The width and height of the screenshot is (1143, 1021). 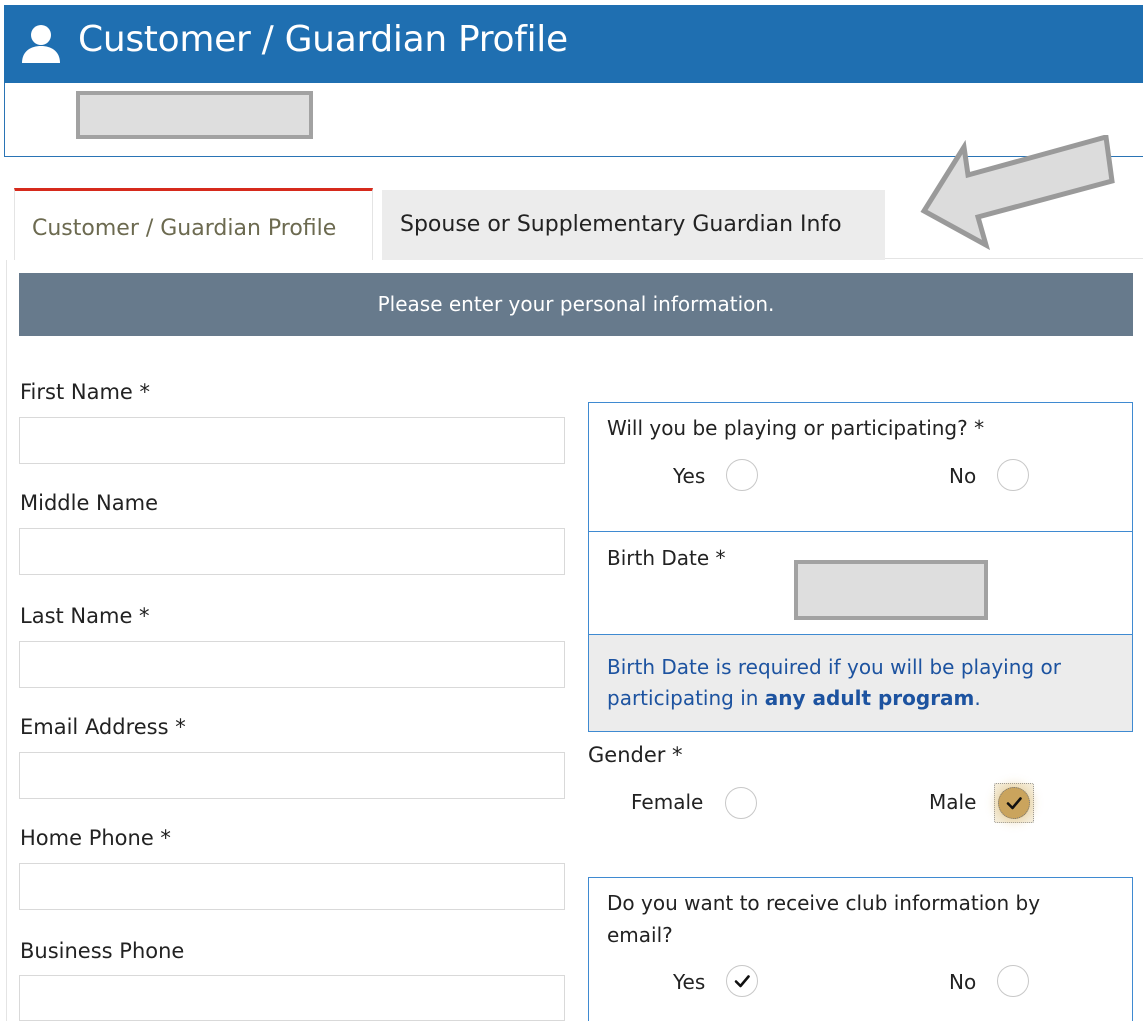 What do you see at coordinates (869, 698) in the screenshot?
I see `birth-date-note-bold: any adult program` at bounding box center [869, 698].